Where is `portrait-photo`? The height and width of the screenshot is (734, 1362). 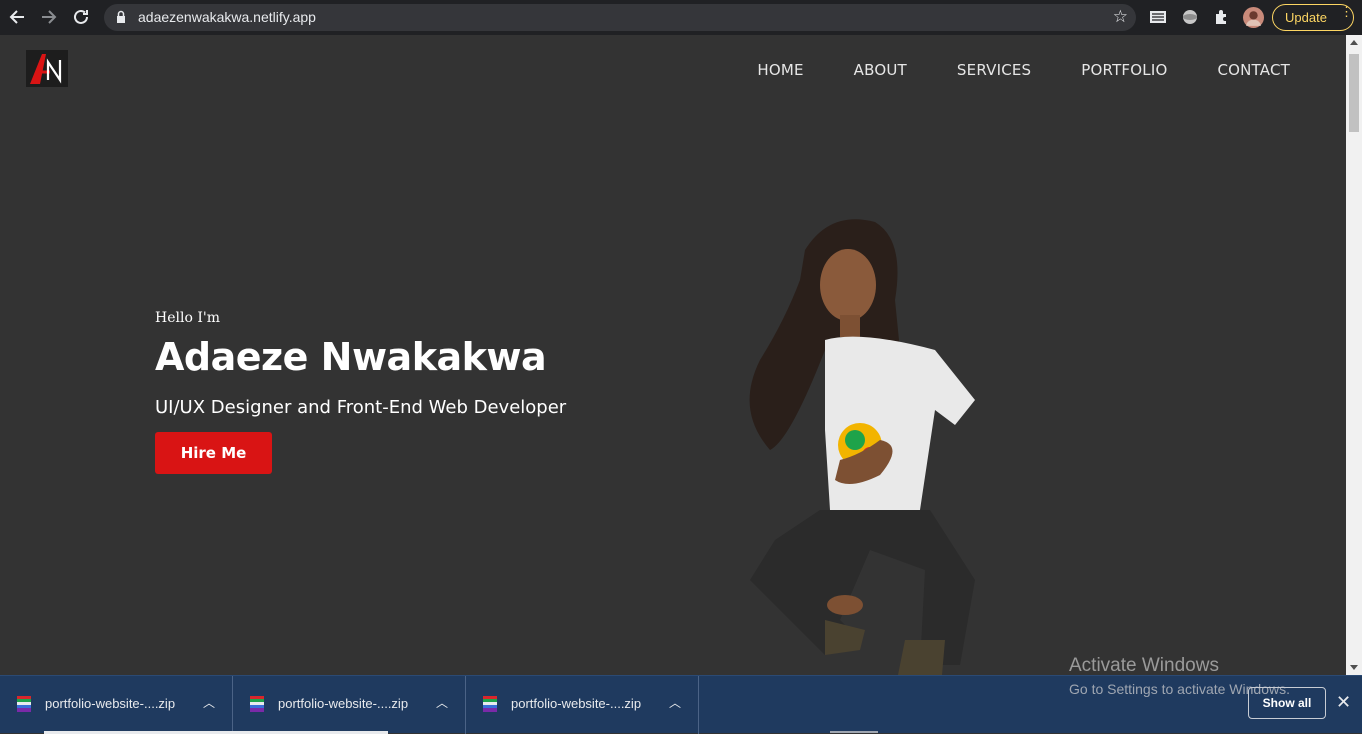 portrait-photo is located at coordinates (862, 447).